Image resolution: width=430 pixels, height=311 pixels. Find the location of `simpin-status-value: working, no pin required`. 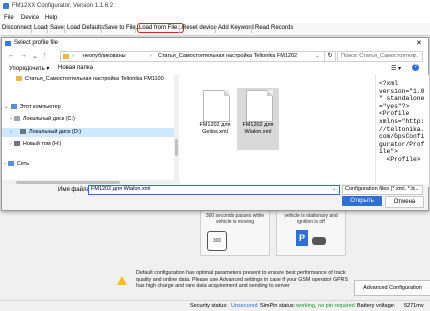

simpin-status-value: working, no pin required is located at coordinates (325, 306).